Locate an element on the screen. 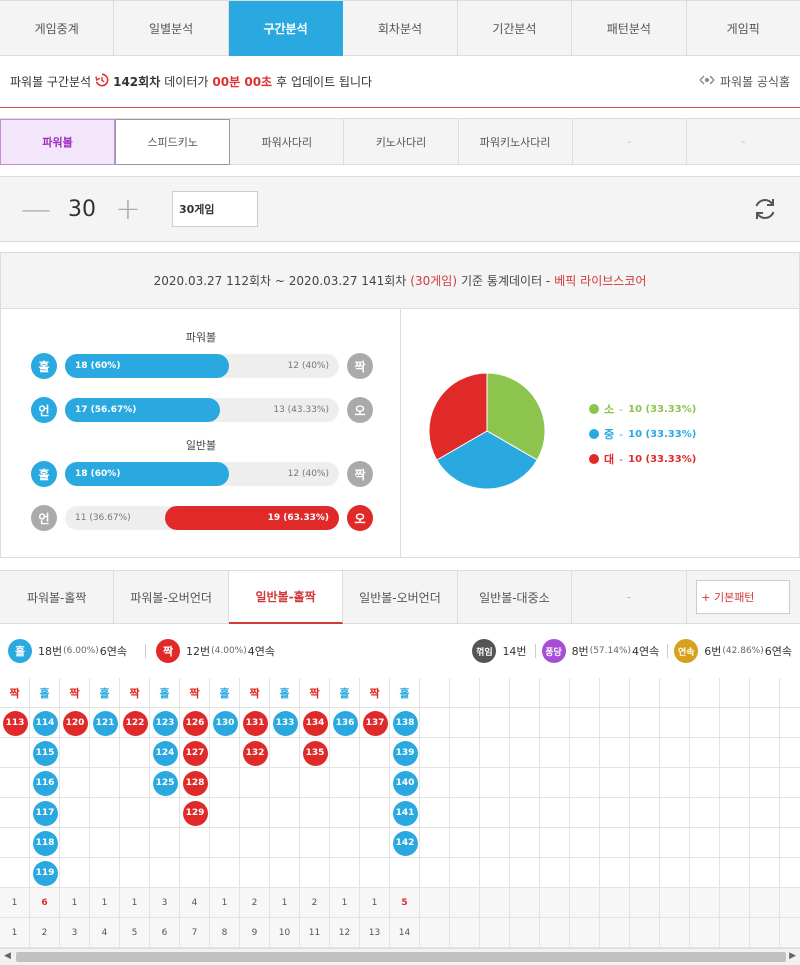 The height and width of the screenshot is (965, 800). result-ball: 123 is located at coordinates (165, 723).